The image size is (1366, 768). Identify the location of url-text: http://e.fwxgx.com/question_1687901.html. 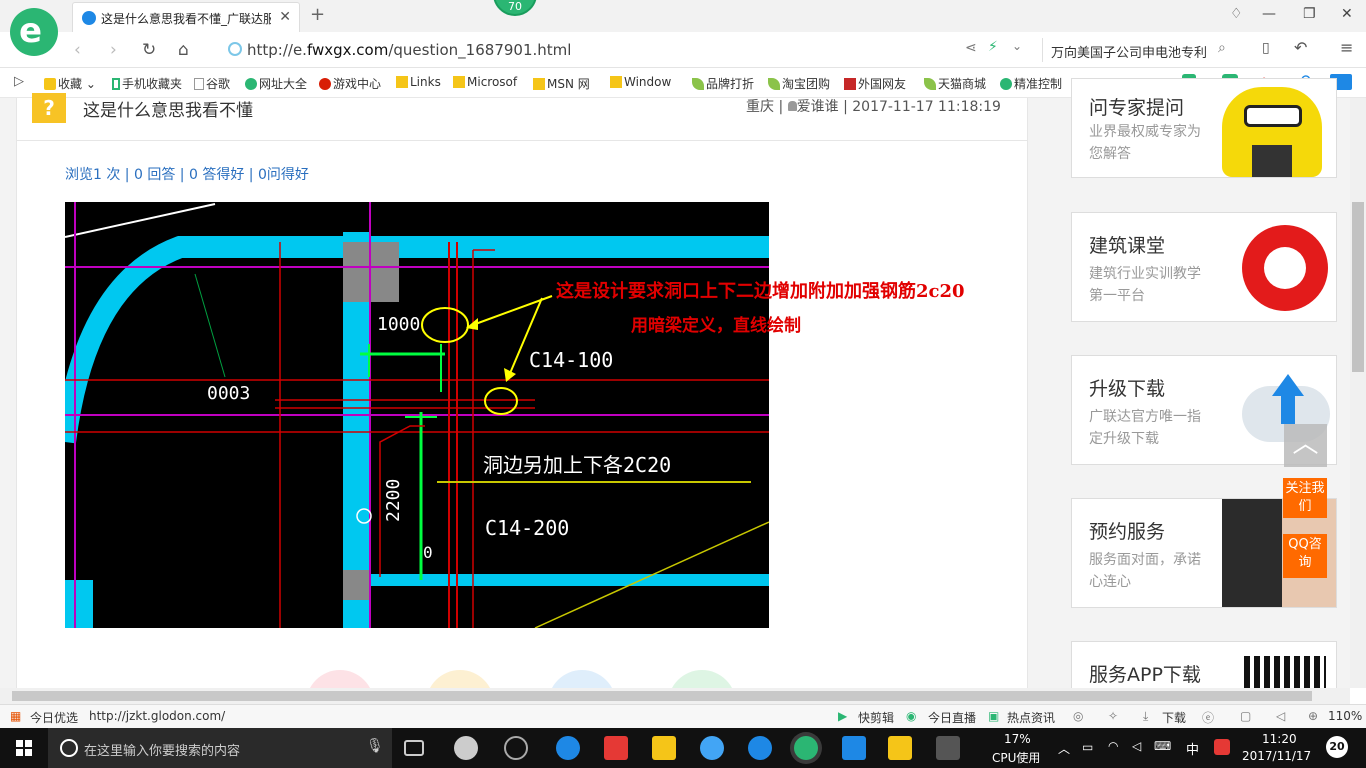
(409, 50).